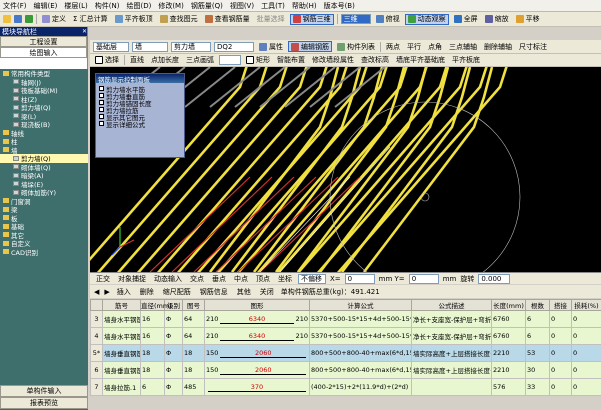 The image size is (601, 410). What do you see at coordinates (219, 278) in the screenshot?
I see `perpendicular-snap: 垂点` at bounding box center [219, 278].